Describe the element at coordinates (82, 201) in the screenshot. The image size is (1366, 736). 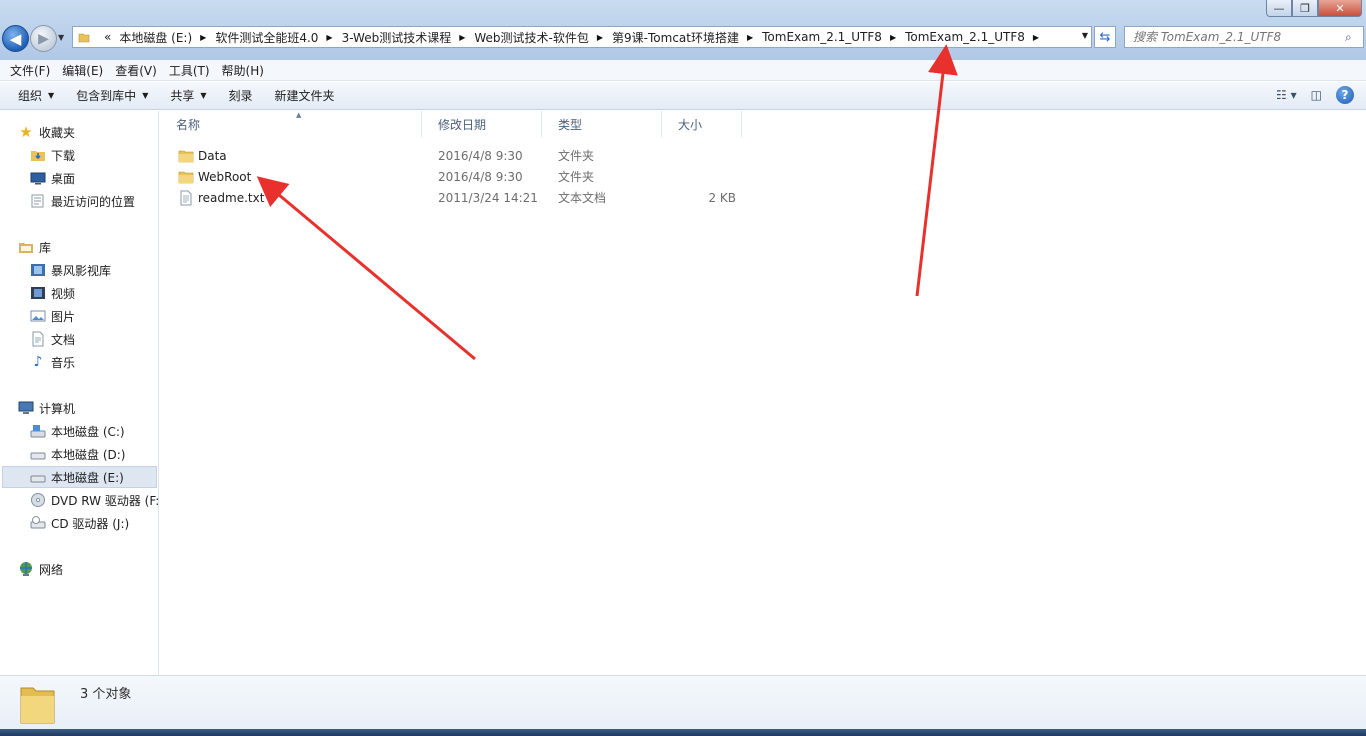
I see `nav-recent-places: 最近访问的位置` at that location.